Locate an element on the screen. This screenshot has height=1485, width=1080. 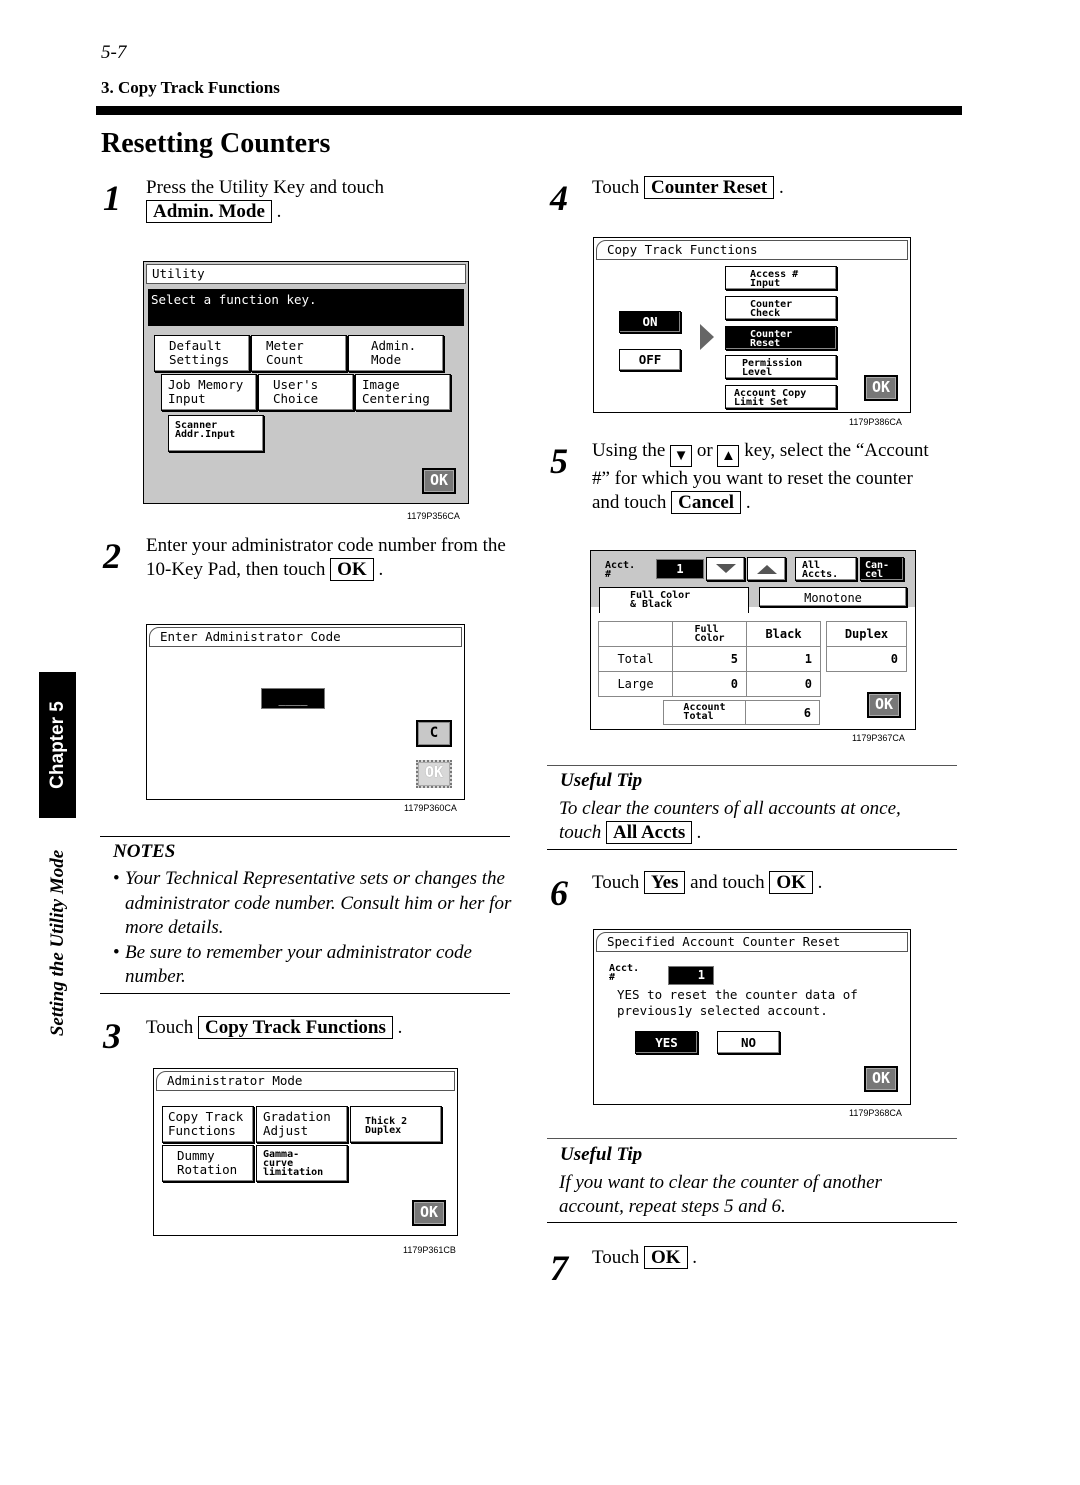
job-memory-input-button: Job Memory Input is located at coordinates (209, 392).